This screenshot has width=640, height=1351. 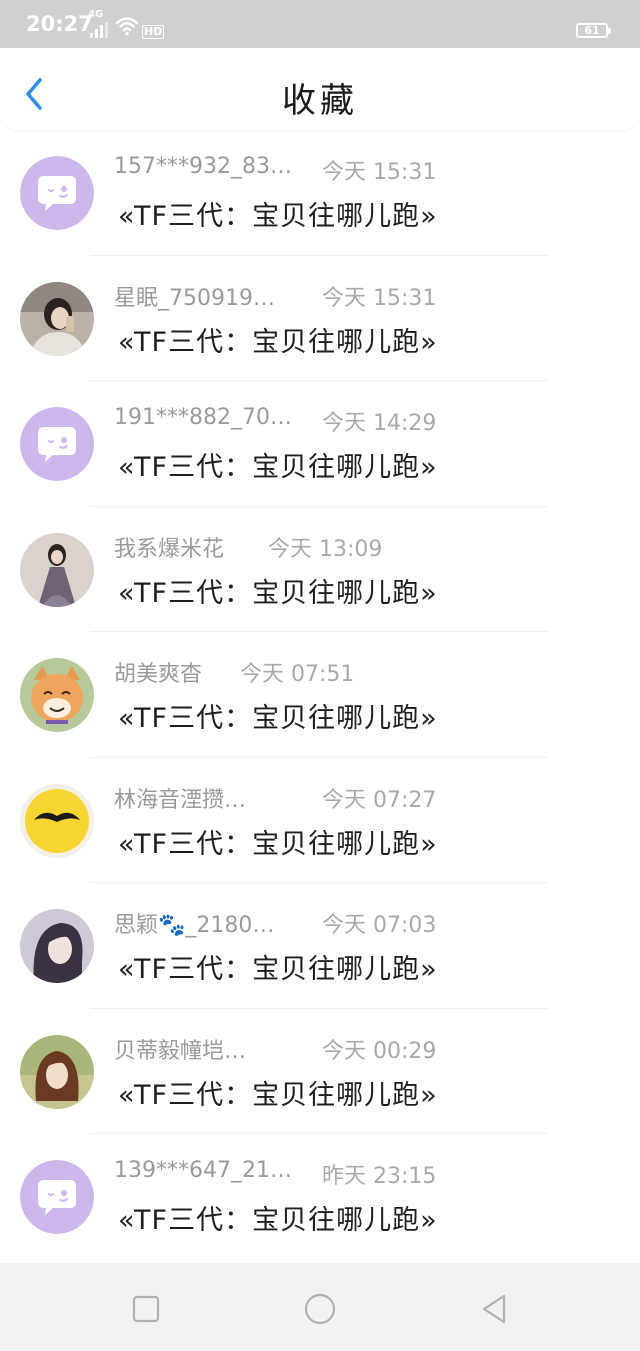 What do you see at coordinates (99, 30) in the screenshot?
I see `signal-icon` at bounding box center [99, 30].